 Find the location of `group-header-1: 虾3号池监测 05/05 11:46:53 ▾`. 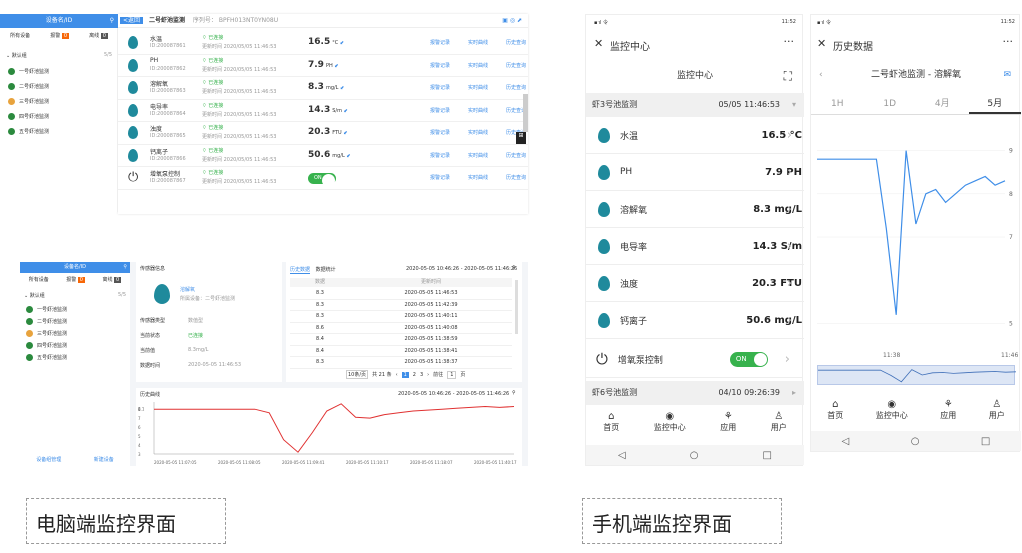

group-header-1: 虾3号池监测 05/05 11:46:53 ▾ is located at coordinates (695, 105).